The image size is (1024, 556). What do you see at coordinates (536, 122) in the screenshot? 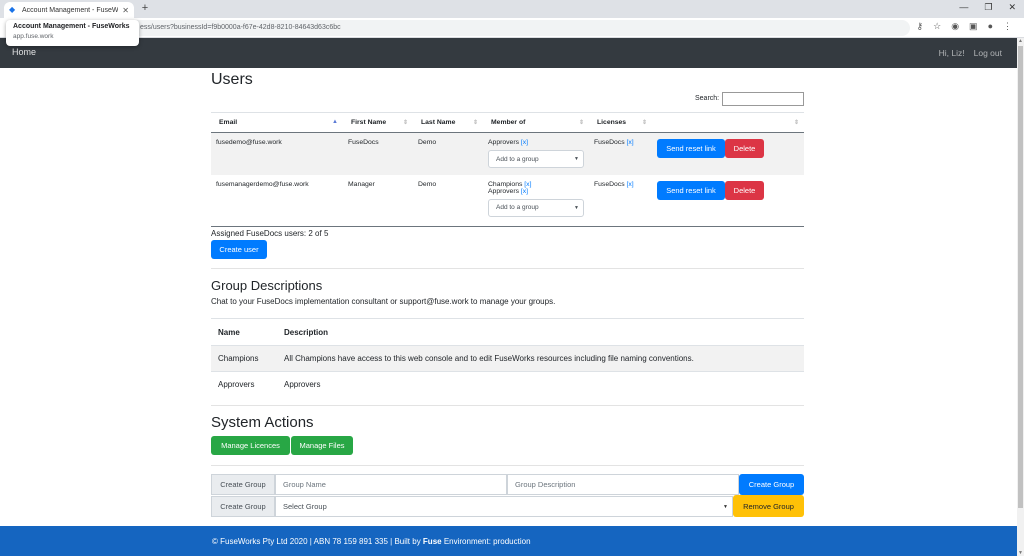
I see `col-member-of: Member of ⇕` at bounding box center [536, 122].